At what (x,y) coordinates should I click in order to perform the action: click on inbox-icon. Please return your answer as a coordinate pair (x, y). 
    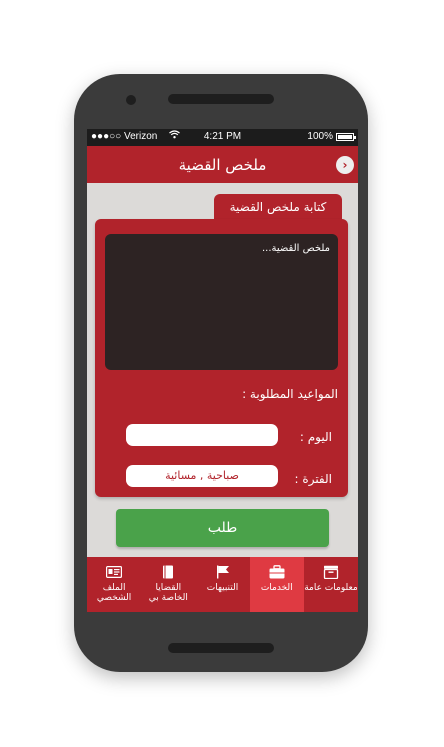
    Looking at the image, I should click on (331, 572).